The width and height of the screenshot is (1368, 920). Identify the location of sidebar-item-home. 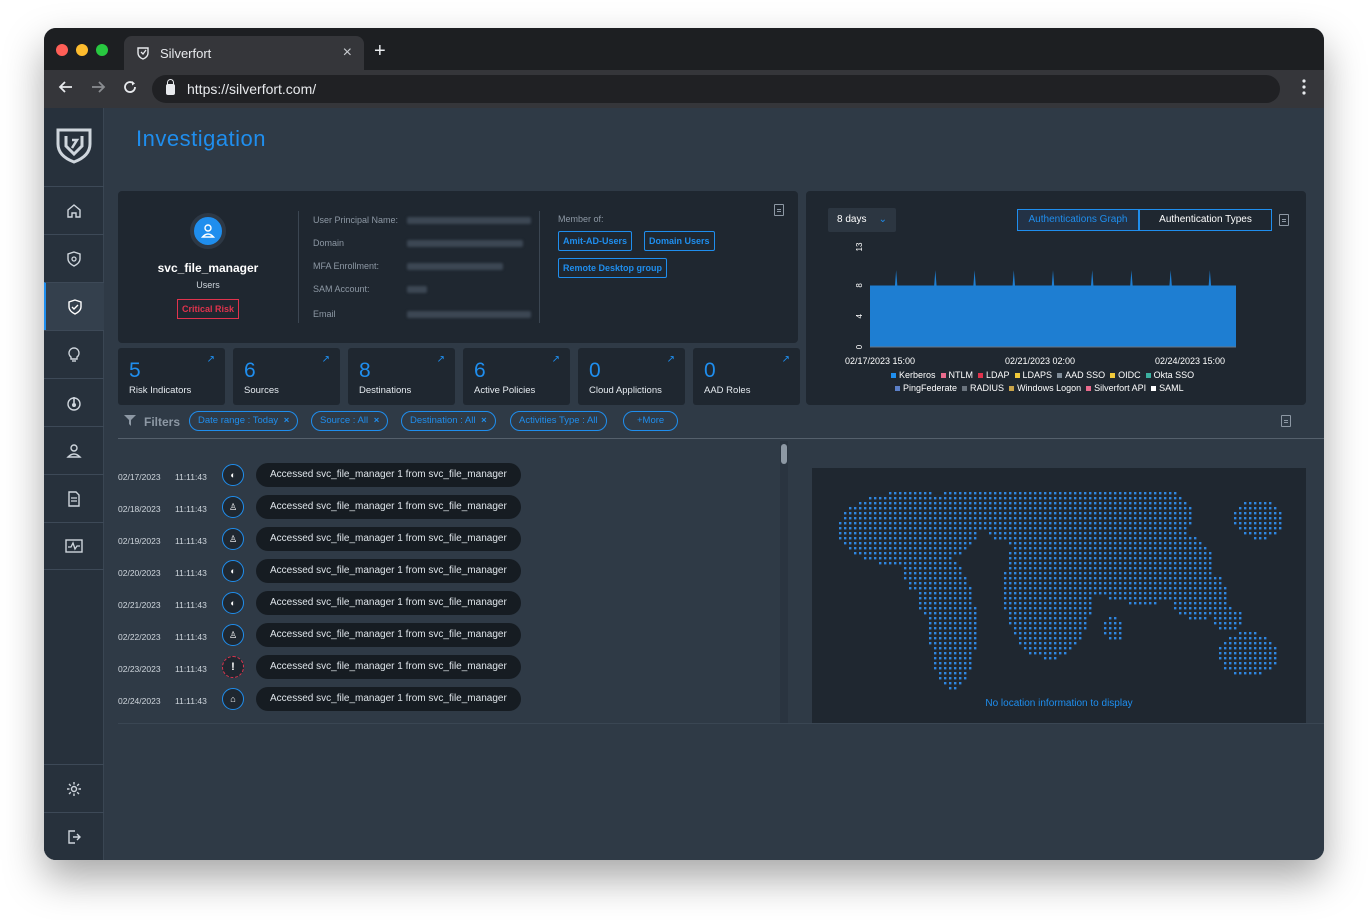
(74, 210).